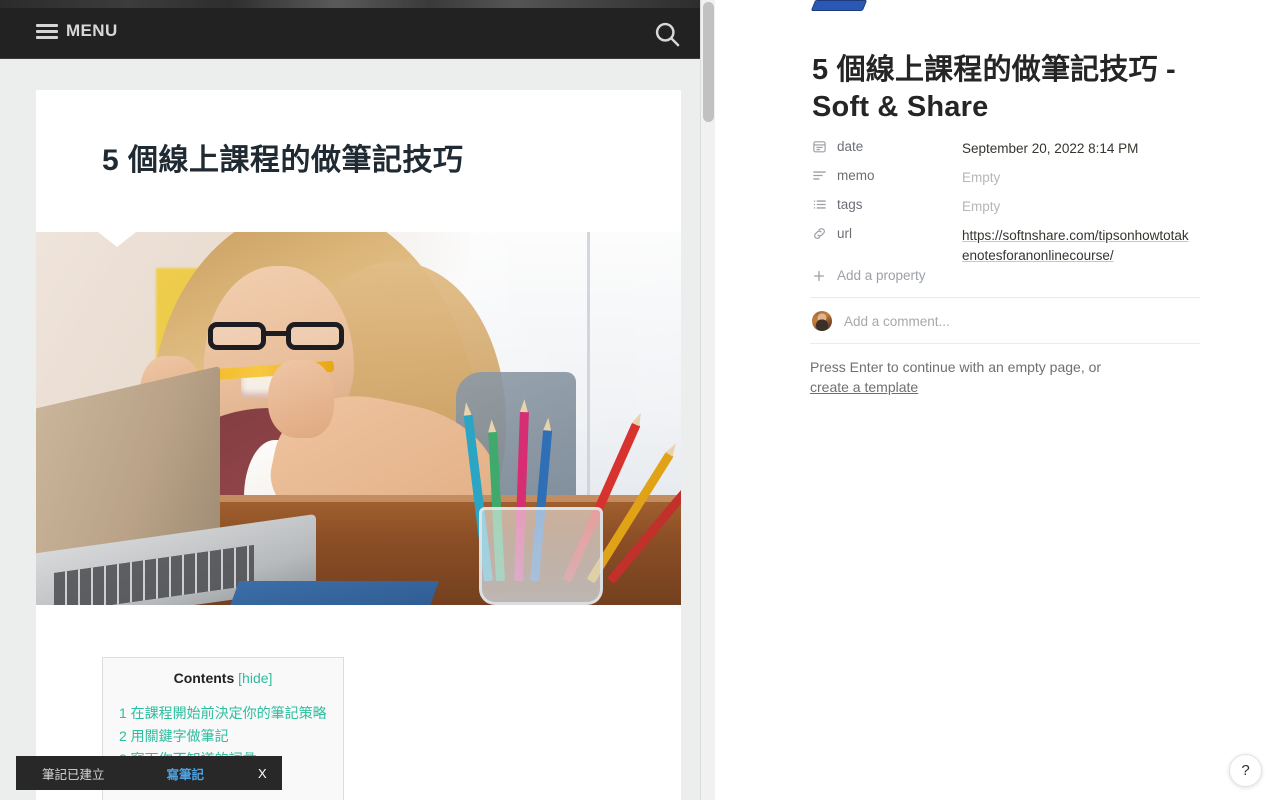  I want to click on comment-divider, so click(1005, 343).